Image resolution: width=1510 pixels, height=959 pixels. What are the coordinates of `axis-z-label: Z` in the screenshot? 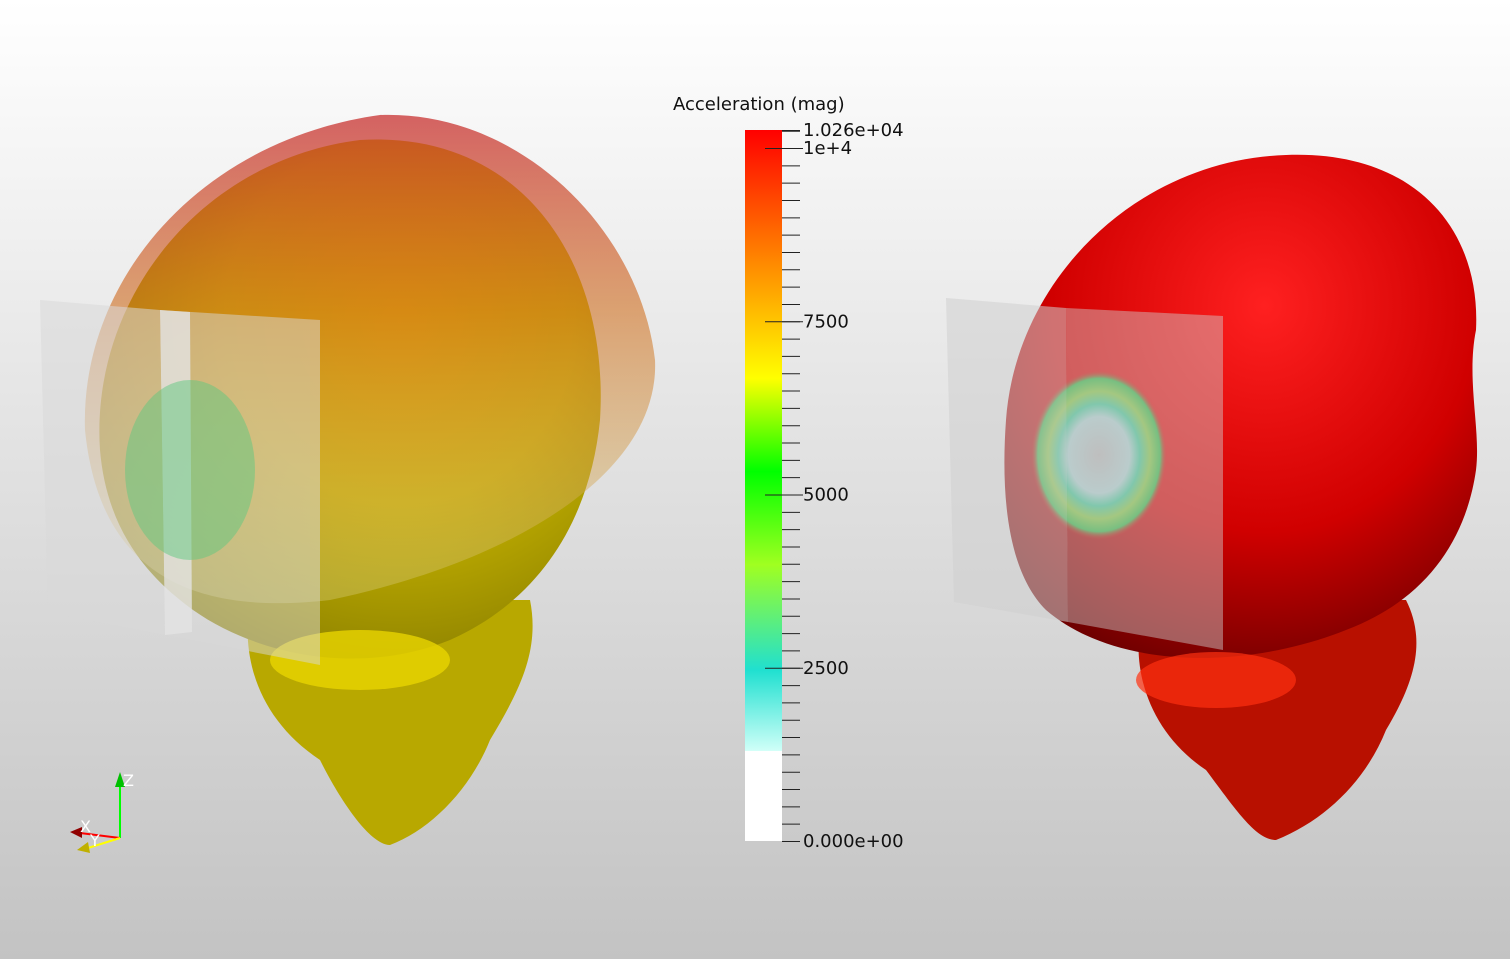 It's located at (128, 780).